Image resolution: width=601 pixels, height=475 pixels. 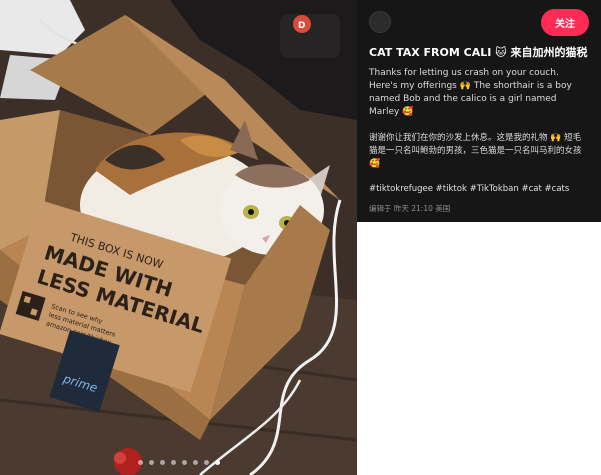 I want to click on raised-hands-emoji-zh: 🙌, so click(x=556, y=138).